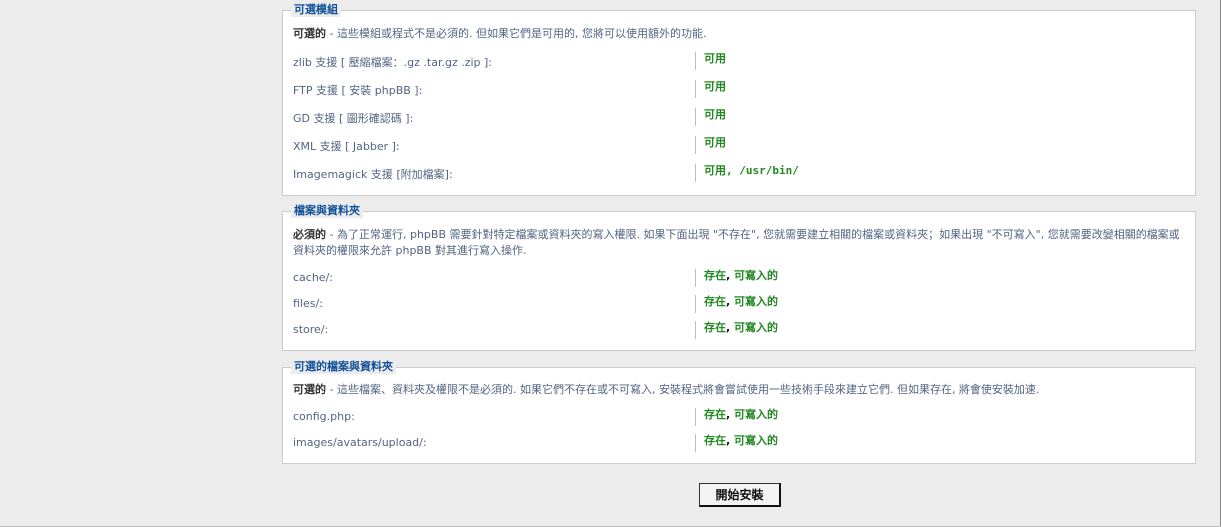  I want to click on file-row-avatars-upload: images/avatars/upload/: 存在, 可寫入的, so click(744, 443).